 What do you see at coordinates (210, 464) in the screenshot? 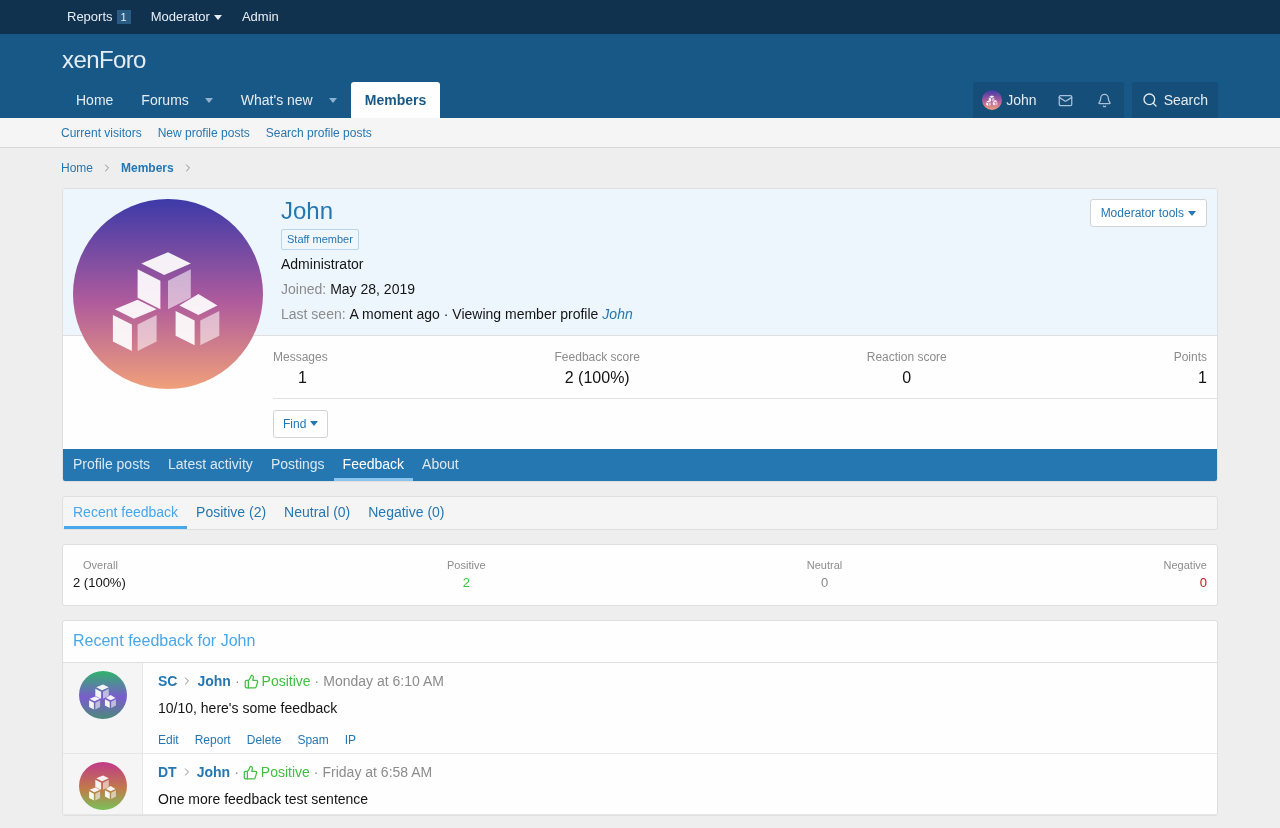
I see `profile-tab: Latest activity` at bounding box center [210, 464].